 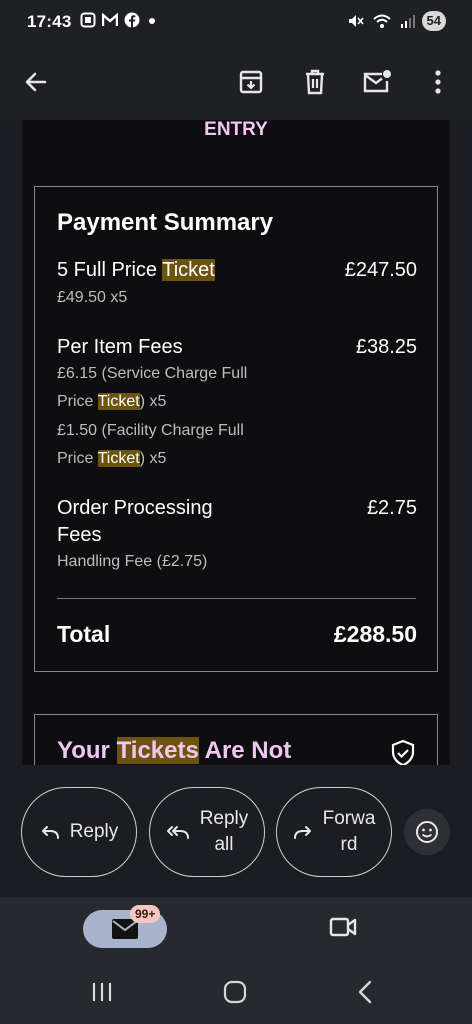 I want to click on heading-text: Are Not, so click(x=245, y=750).